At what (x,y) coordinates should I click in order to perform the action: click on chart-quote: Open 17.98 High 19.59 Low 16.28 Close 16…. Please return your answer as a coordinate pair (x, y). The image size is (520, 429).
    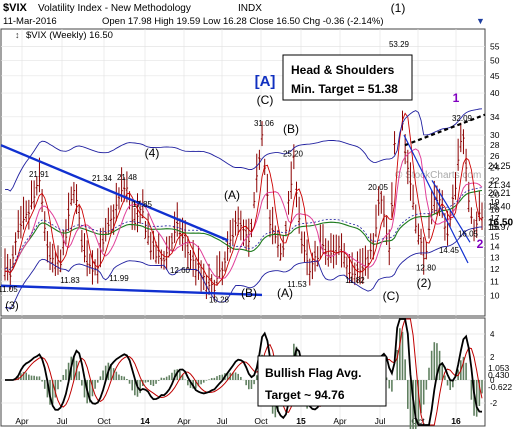
    Looking at the image, I should click on (243, 21).